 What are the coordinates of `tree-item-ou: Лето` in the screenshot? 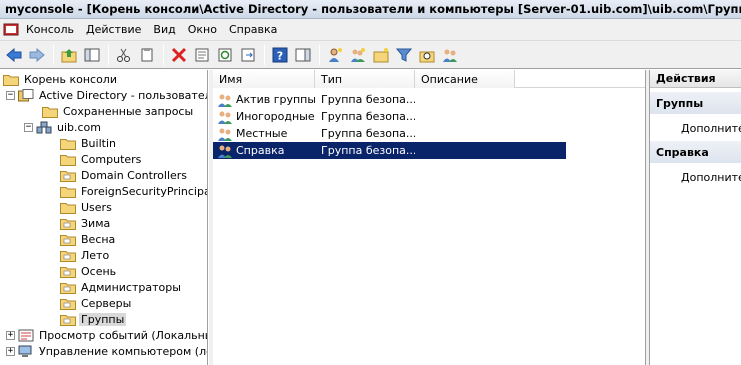 It's located at (85, 255).